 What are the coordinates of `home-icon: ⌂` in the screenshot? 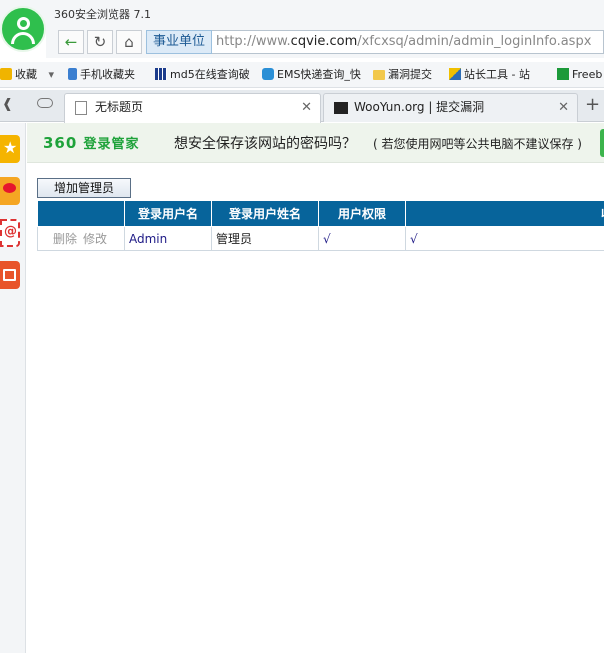 It's located at (129, 42).